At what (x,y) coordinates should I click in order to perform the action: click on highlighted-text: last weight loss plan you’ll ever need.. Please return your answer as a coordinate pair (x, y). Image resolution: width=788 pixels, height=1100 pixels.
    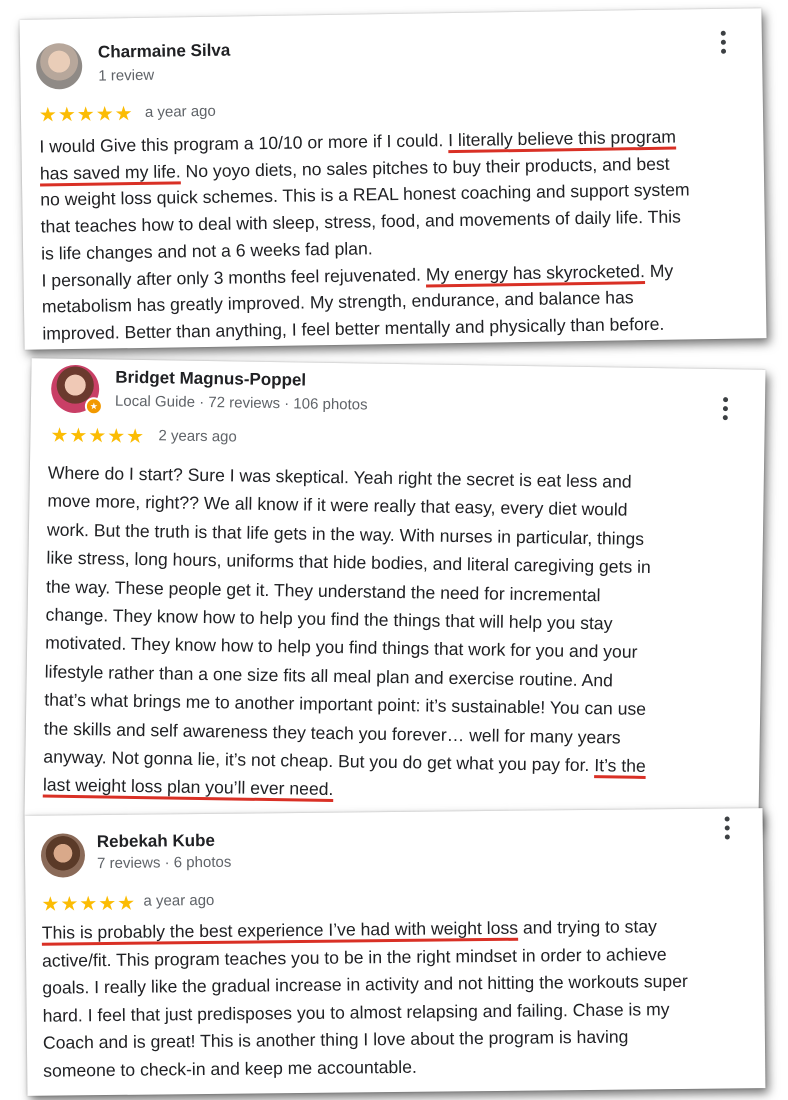
    Looking at the image, I should click on (188, 787).